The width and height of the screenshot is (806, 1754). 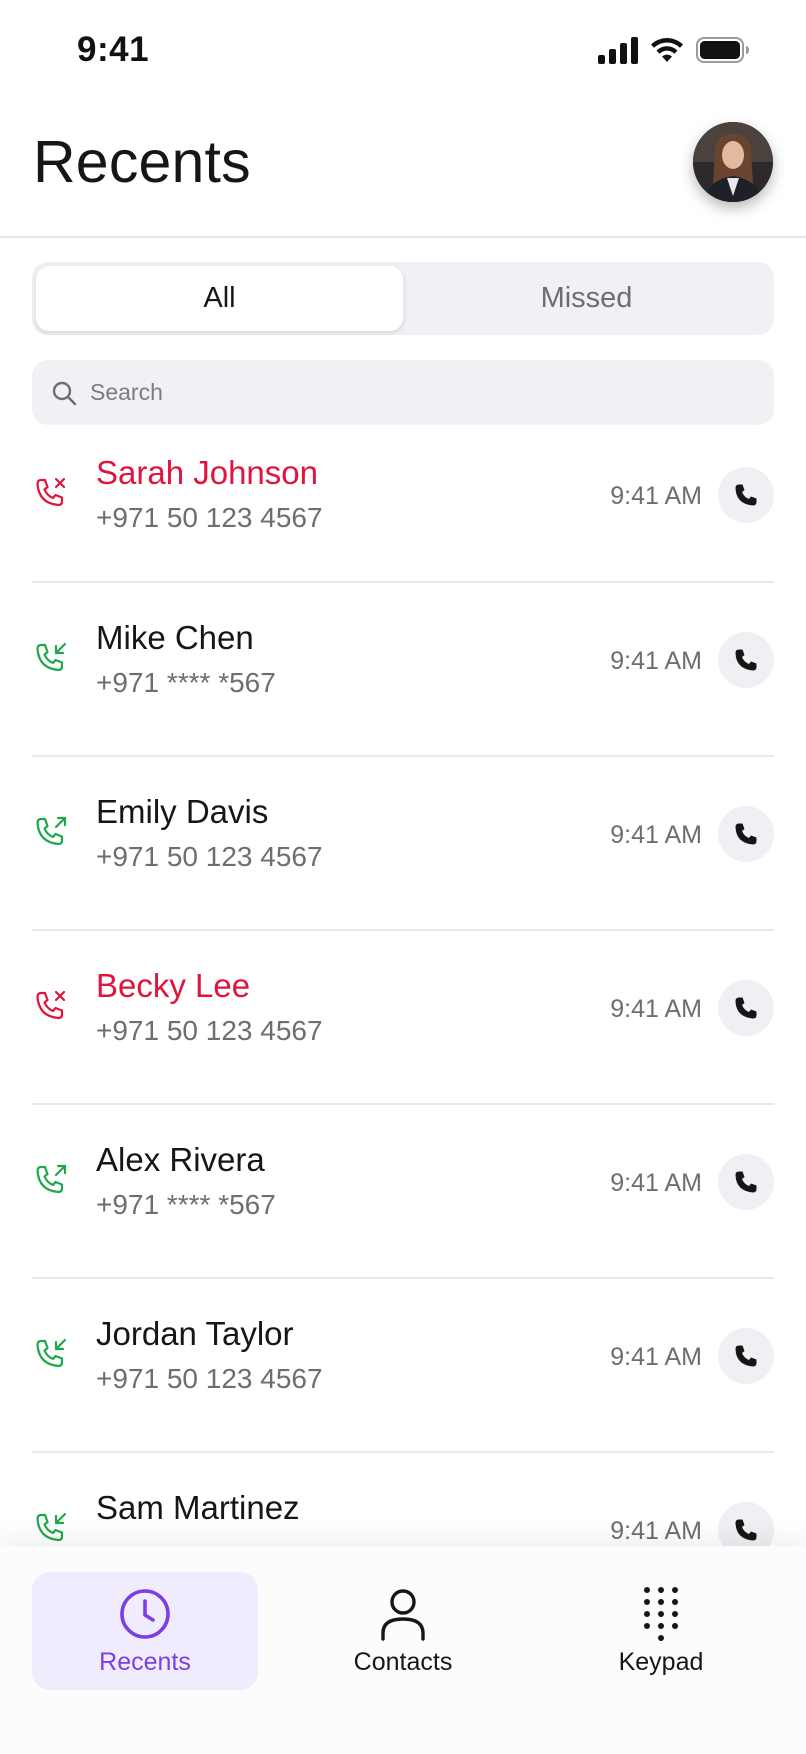 I want to click on status-time: 9:41, so click(x=113, y=49).